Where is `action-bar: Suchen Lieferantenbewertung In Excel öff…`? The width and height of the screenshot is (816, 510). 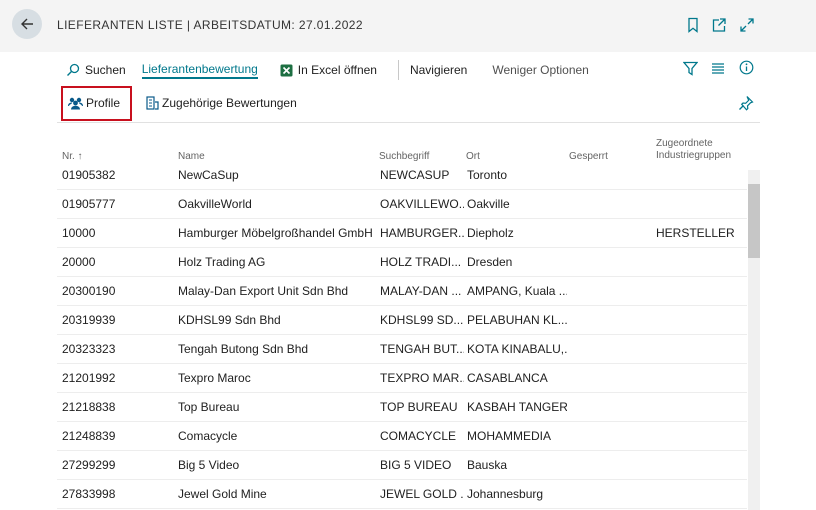
action-bar: Suchen Lieferantenbewertung In Excel öff… is located at coordinates (323, 70).